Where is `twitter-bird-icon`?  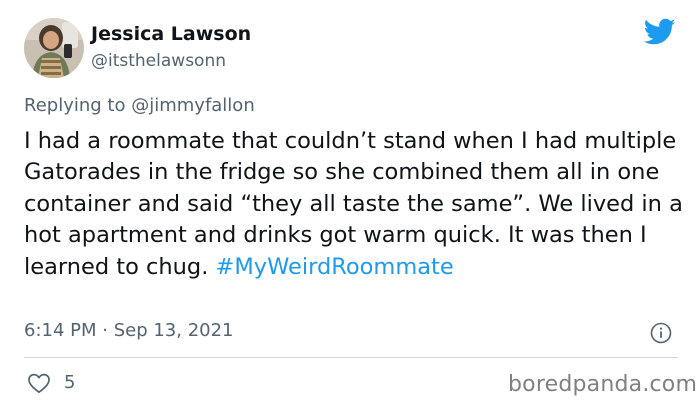
twitter-bird-icon is located at coordinates (660, 32).